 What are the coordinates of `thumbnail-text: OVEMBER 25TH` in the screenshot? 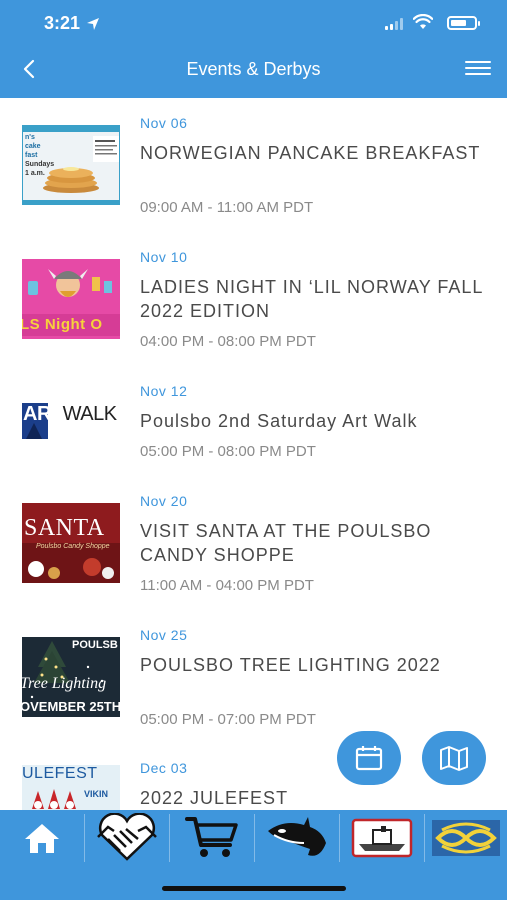 It's located at (71, 706).